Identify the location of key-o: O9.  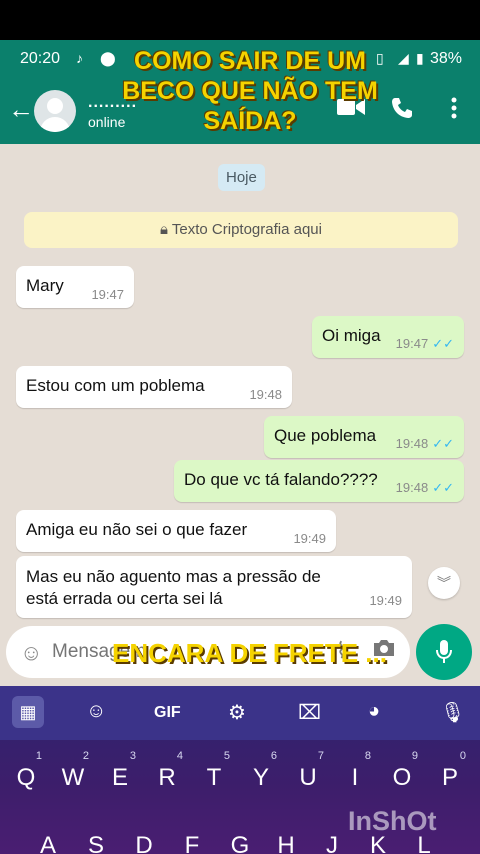
(402, 771).